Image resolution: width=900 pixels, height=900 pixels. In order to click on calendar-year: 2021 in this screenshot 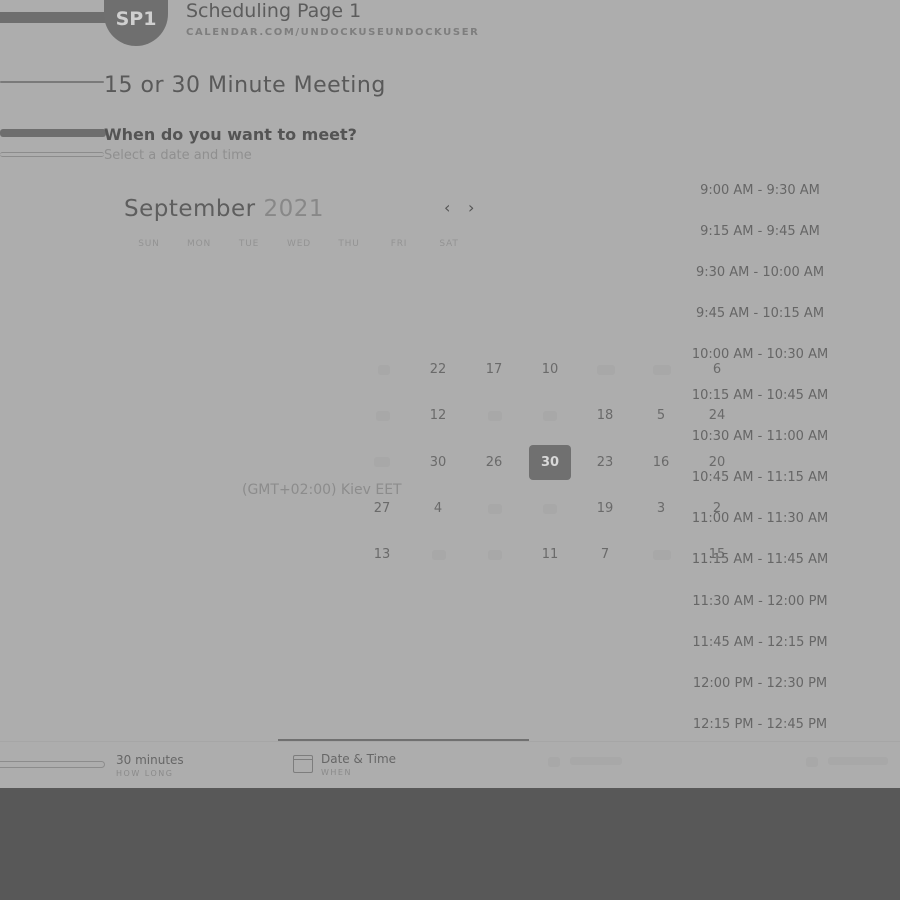, I will do `click(293, 209)`.